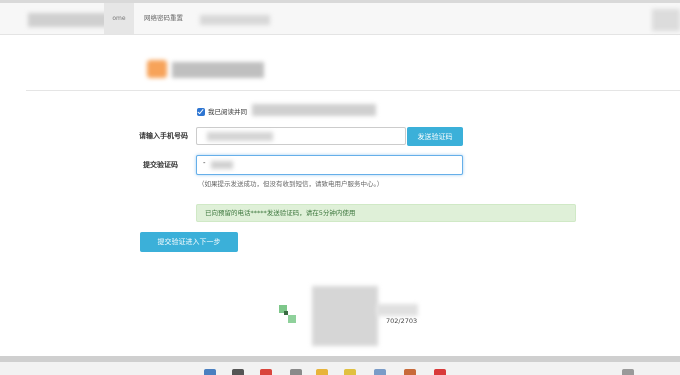  I want to click on nav-link-obscured, so click(235, 20).